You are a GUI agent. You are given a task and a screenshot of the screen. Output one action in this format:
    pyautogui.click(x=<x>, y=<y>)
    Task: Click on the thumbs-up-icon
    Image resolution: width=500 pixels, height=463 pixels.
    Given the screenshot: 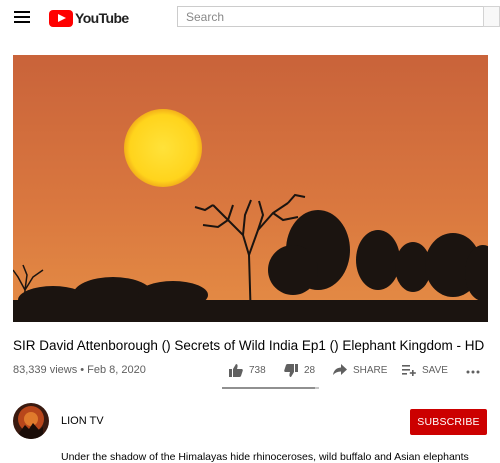 What is the action you would take?
    pyautogui.click(x=236, y=370)
    